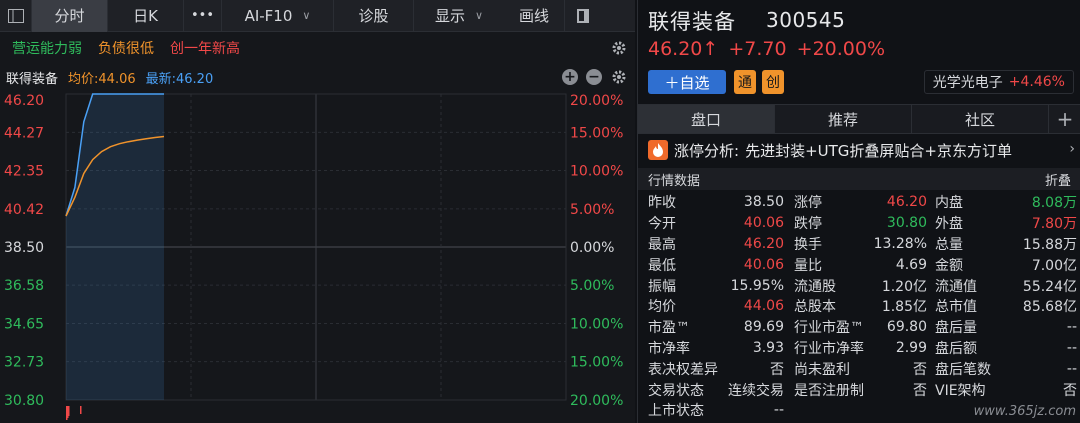  I want to click on table-cell: 盘后额 --, so click(1005, 348).